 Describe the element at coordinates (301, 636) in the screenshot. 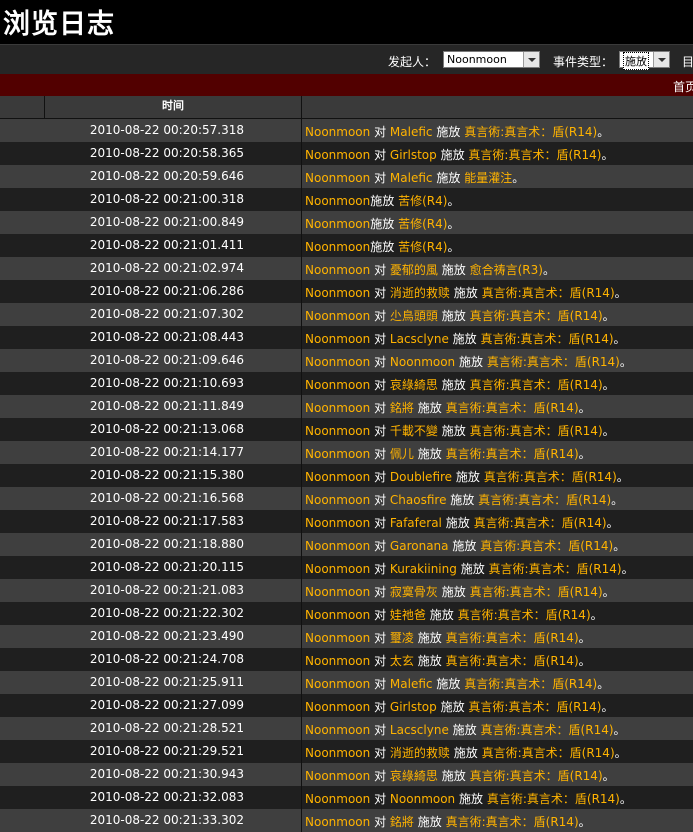

I see `column-divider` at that location.